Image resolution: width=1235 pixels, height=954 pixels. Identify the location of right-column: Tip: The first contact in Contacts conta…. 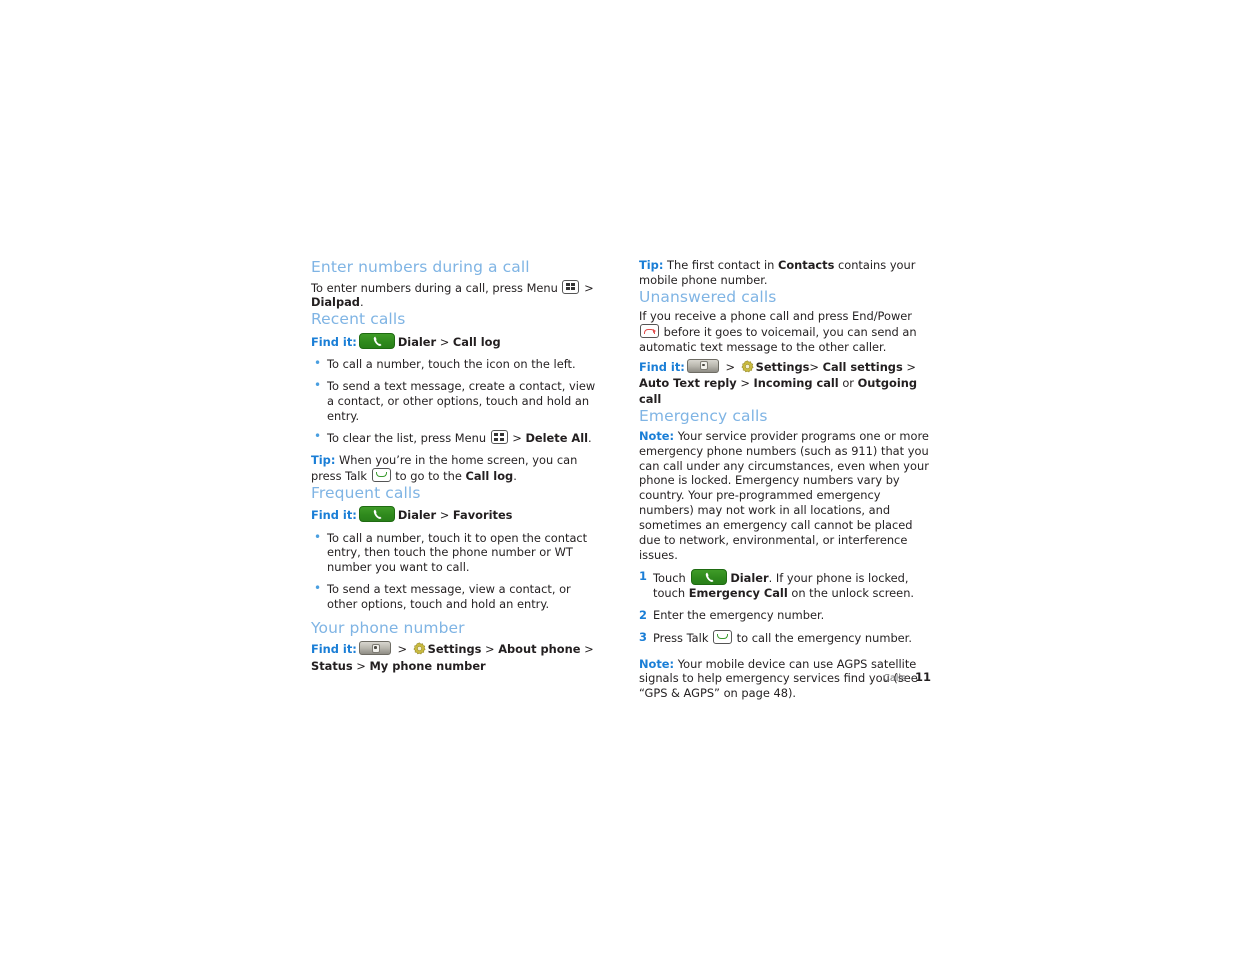
(785, 479).